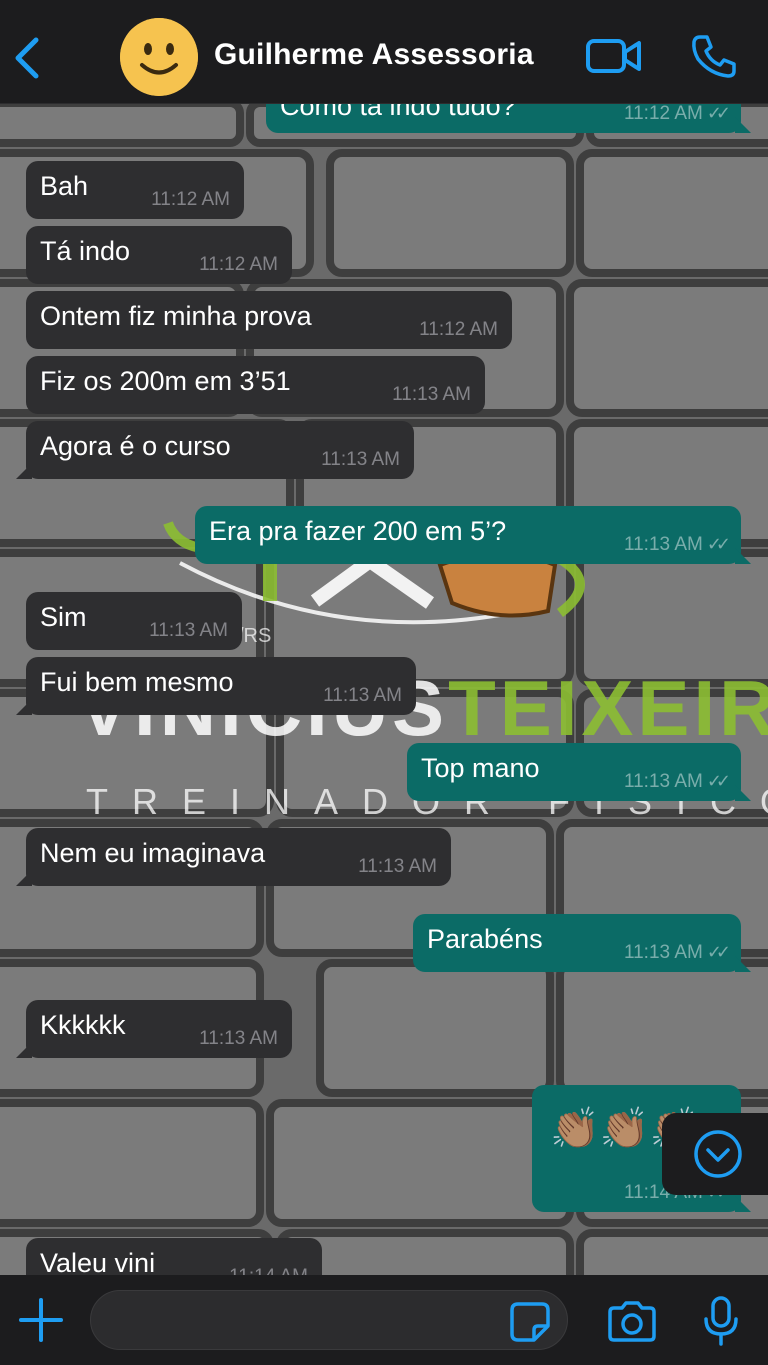  What do you see at coordinates (83, 1025) in the screenshot?
I see `message-text: Kkkkkk` at bounding box center [83, 1025].